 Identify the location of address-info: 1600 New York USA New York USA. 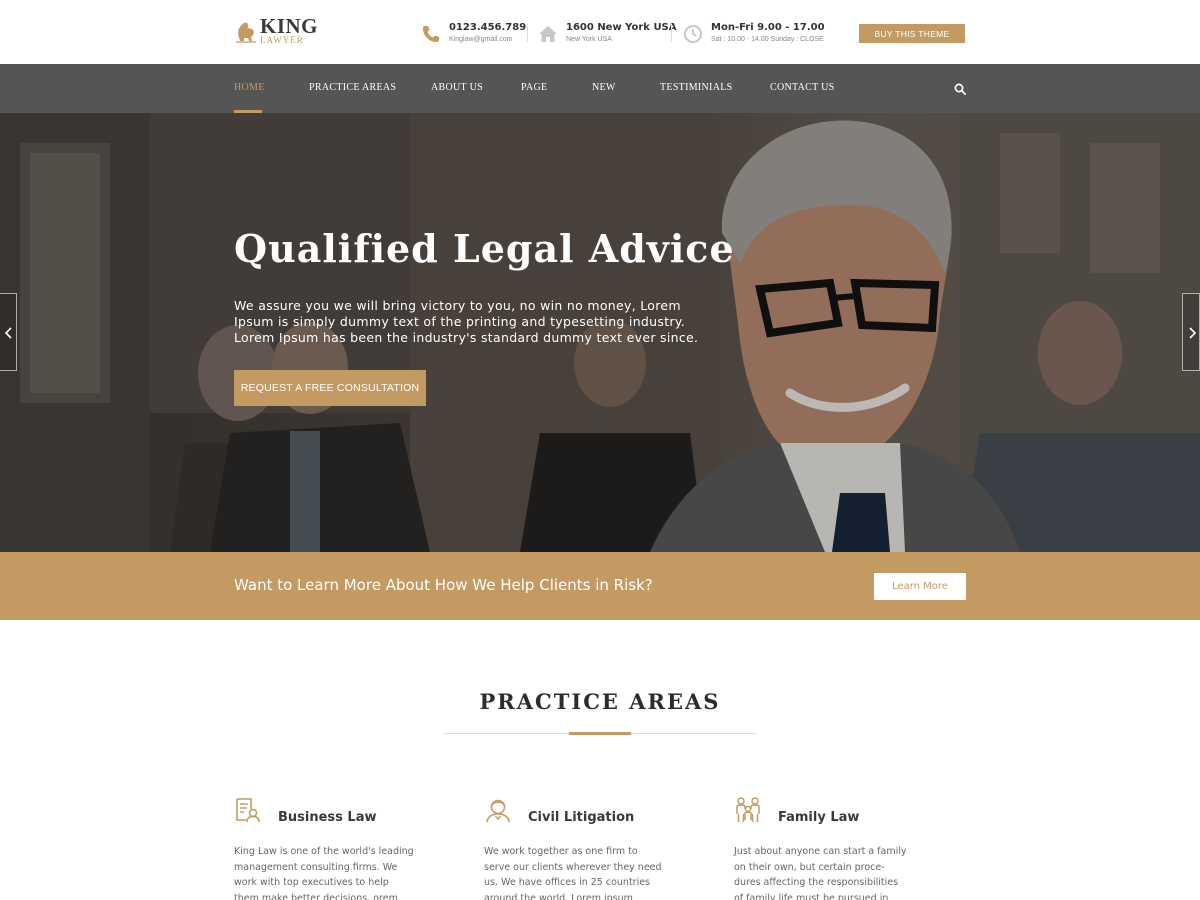
(607, 34).